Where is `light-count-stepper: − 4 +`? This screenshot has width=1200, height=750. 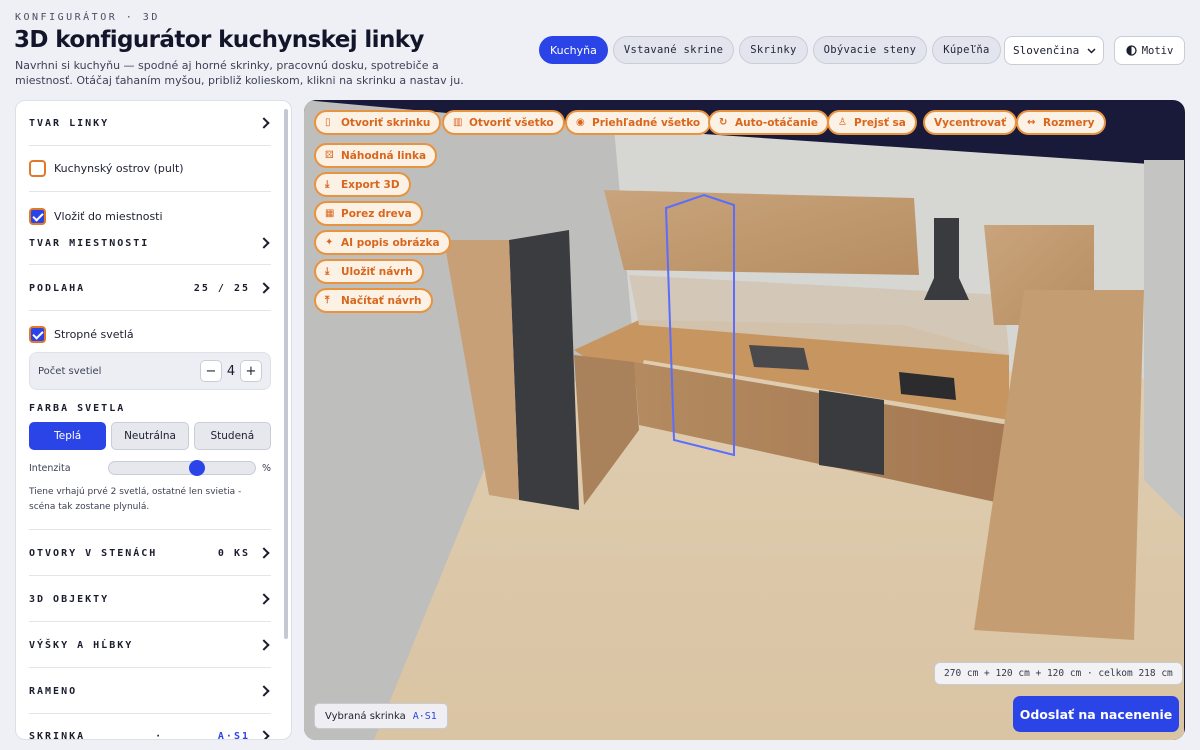 light-count-stepper: − 4 + is located at coordinates (231, 371).